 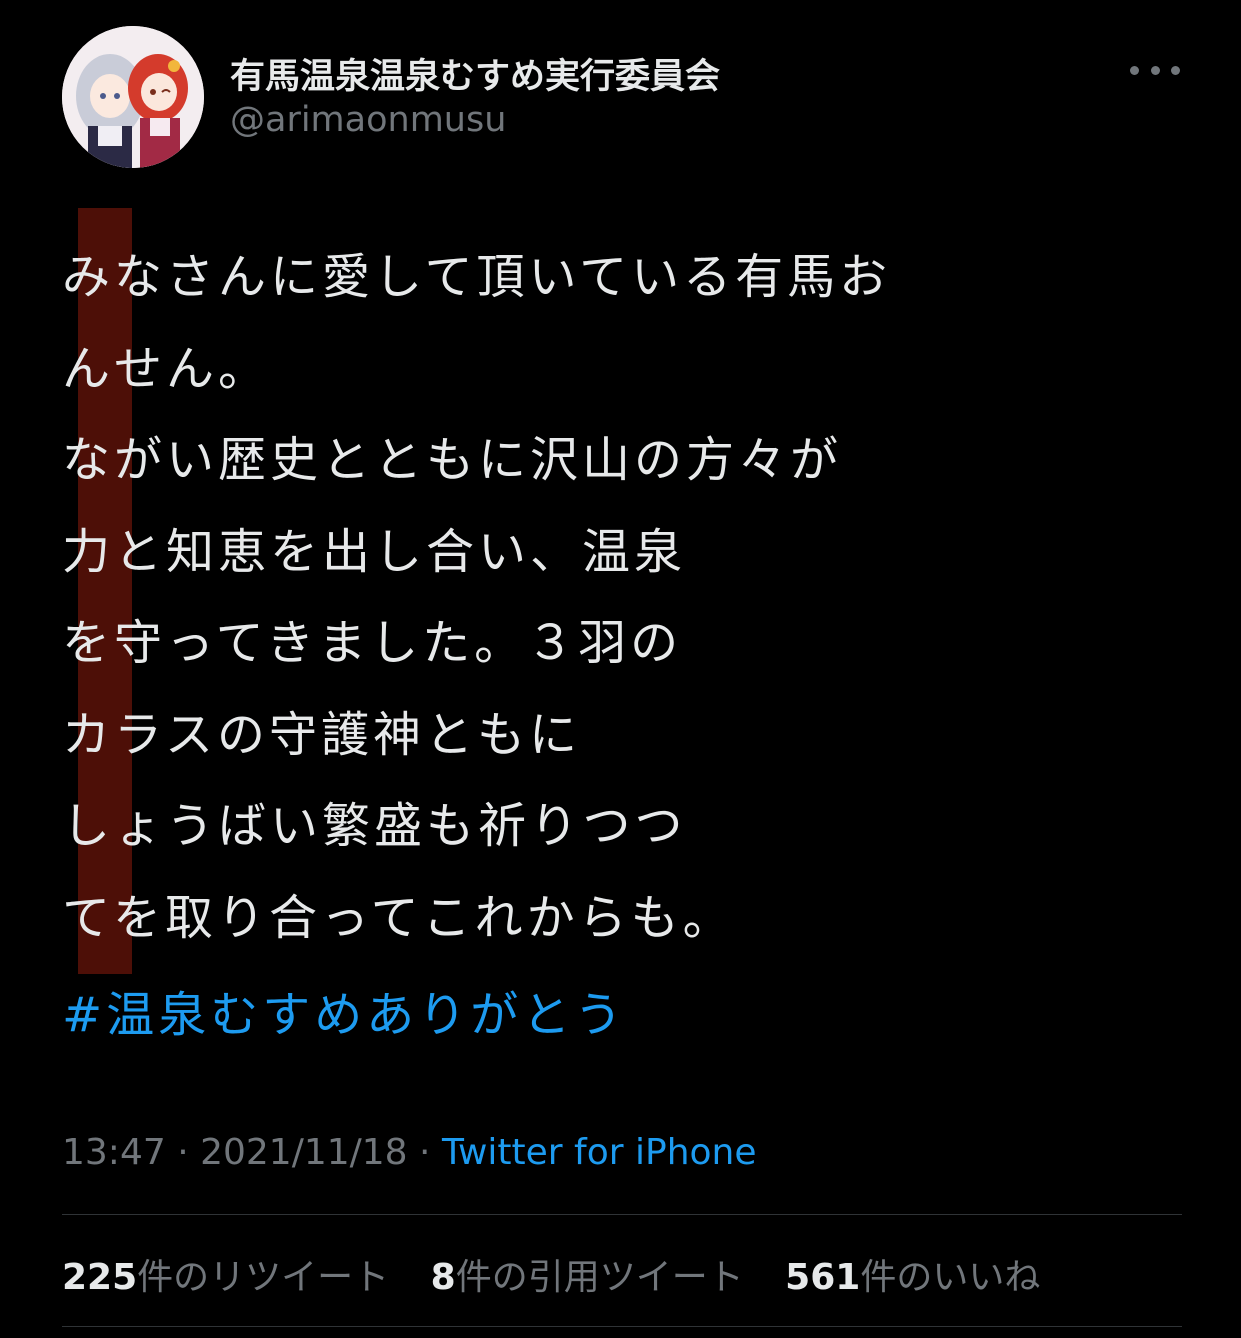 I want to click on likes-label: 件のいいね, so click(x=950, y=1277).